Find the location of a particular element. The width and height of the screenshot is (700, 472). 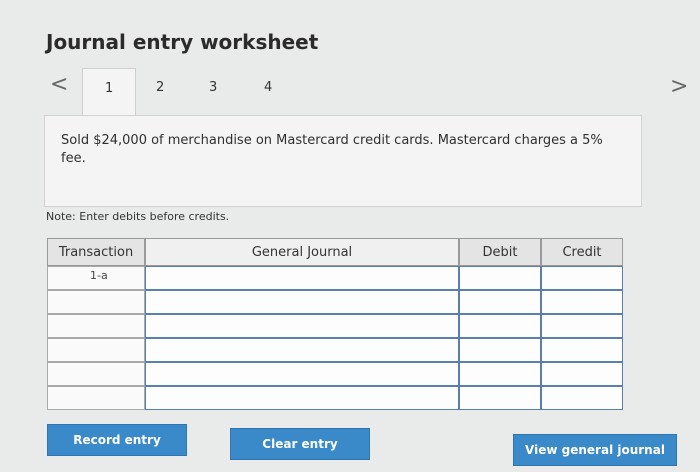

page-title: Journal entry worksheet is located at coordinates (182, 42).